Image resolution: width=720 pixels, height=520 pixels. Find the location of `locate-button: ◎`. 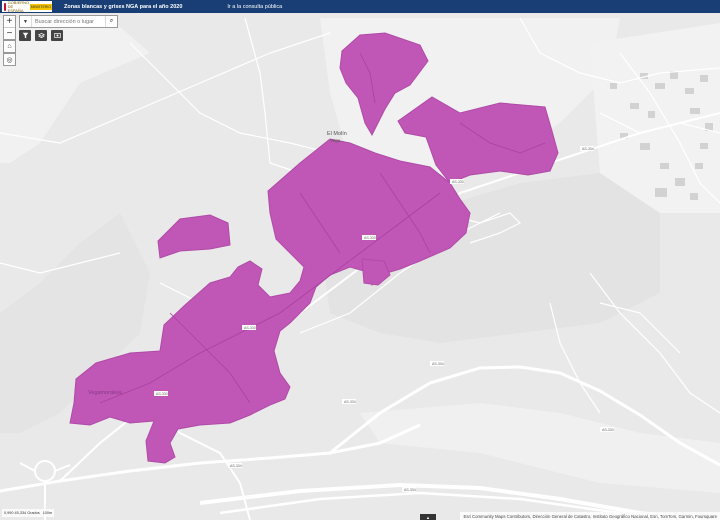

locate-button: ◎ is located at coordinates (9, 59).